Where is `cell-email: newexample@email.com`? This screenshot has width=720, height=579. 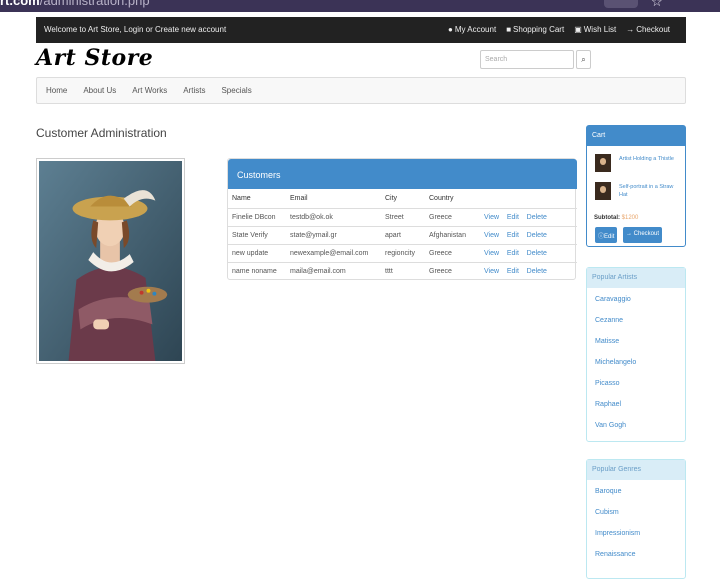 cell-email: newexample@email.com is located at coordinates (333, 252).